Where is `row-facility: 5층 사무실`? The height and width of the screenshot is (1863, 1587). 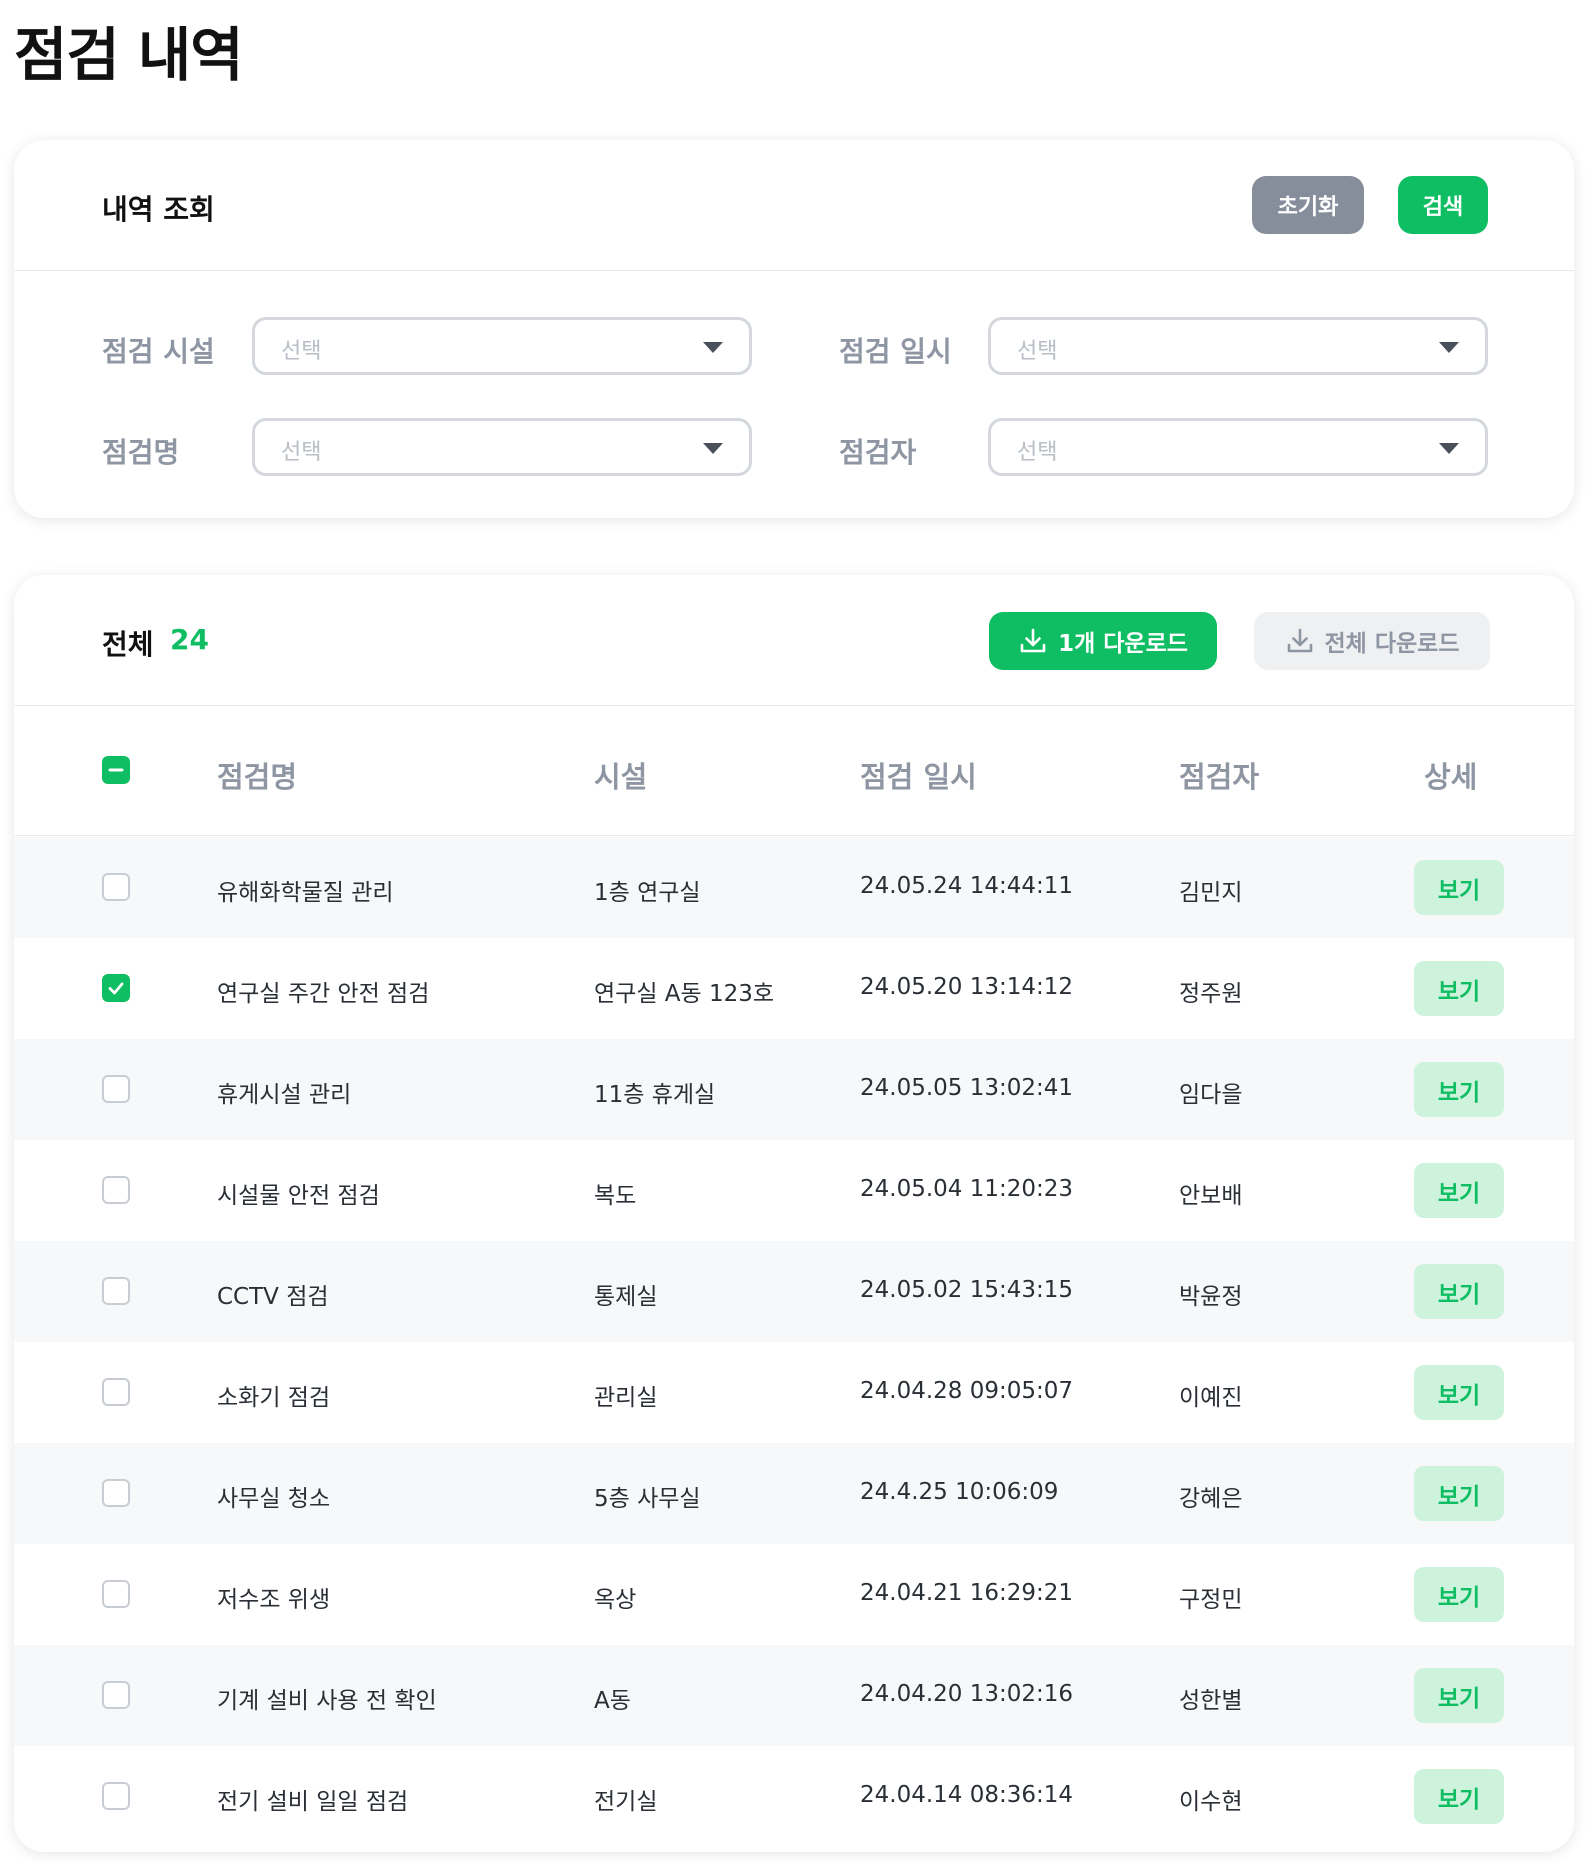 row-facility: 5층 사무실 is located at coordinates (647, 1499).